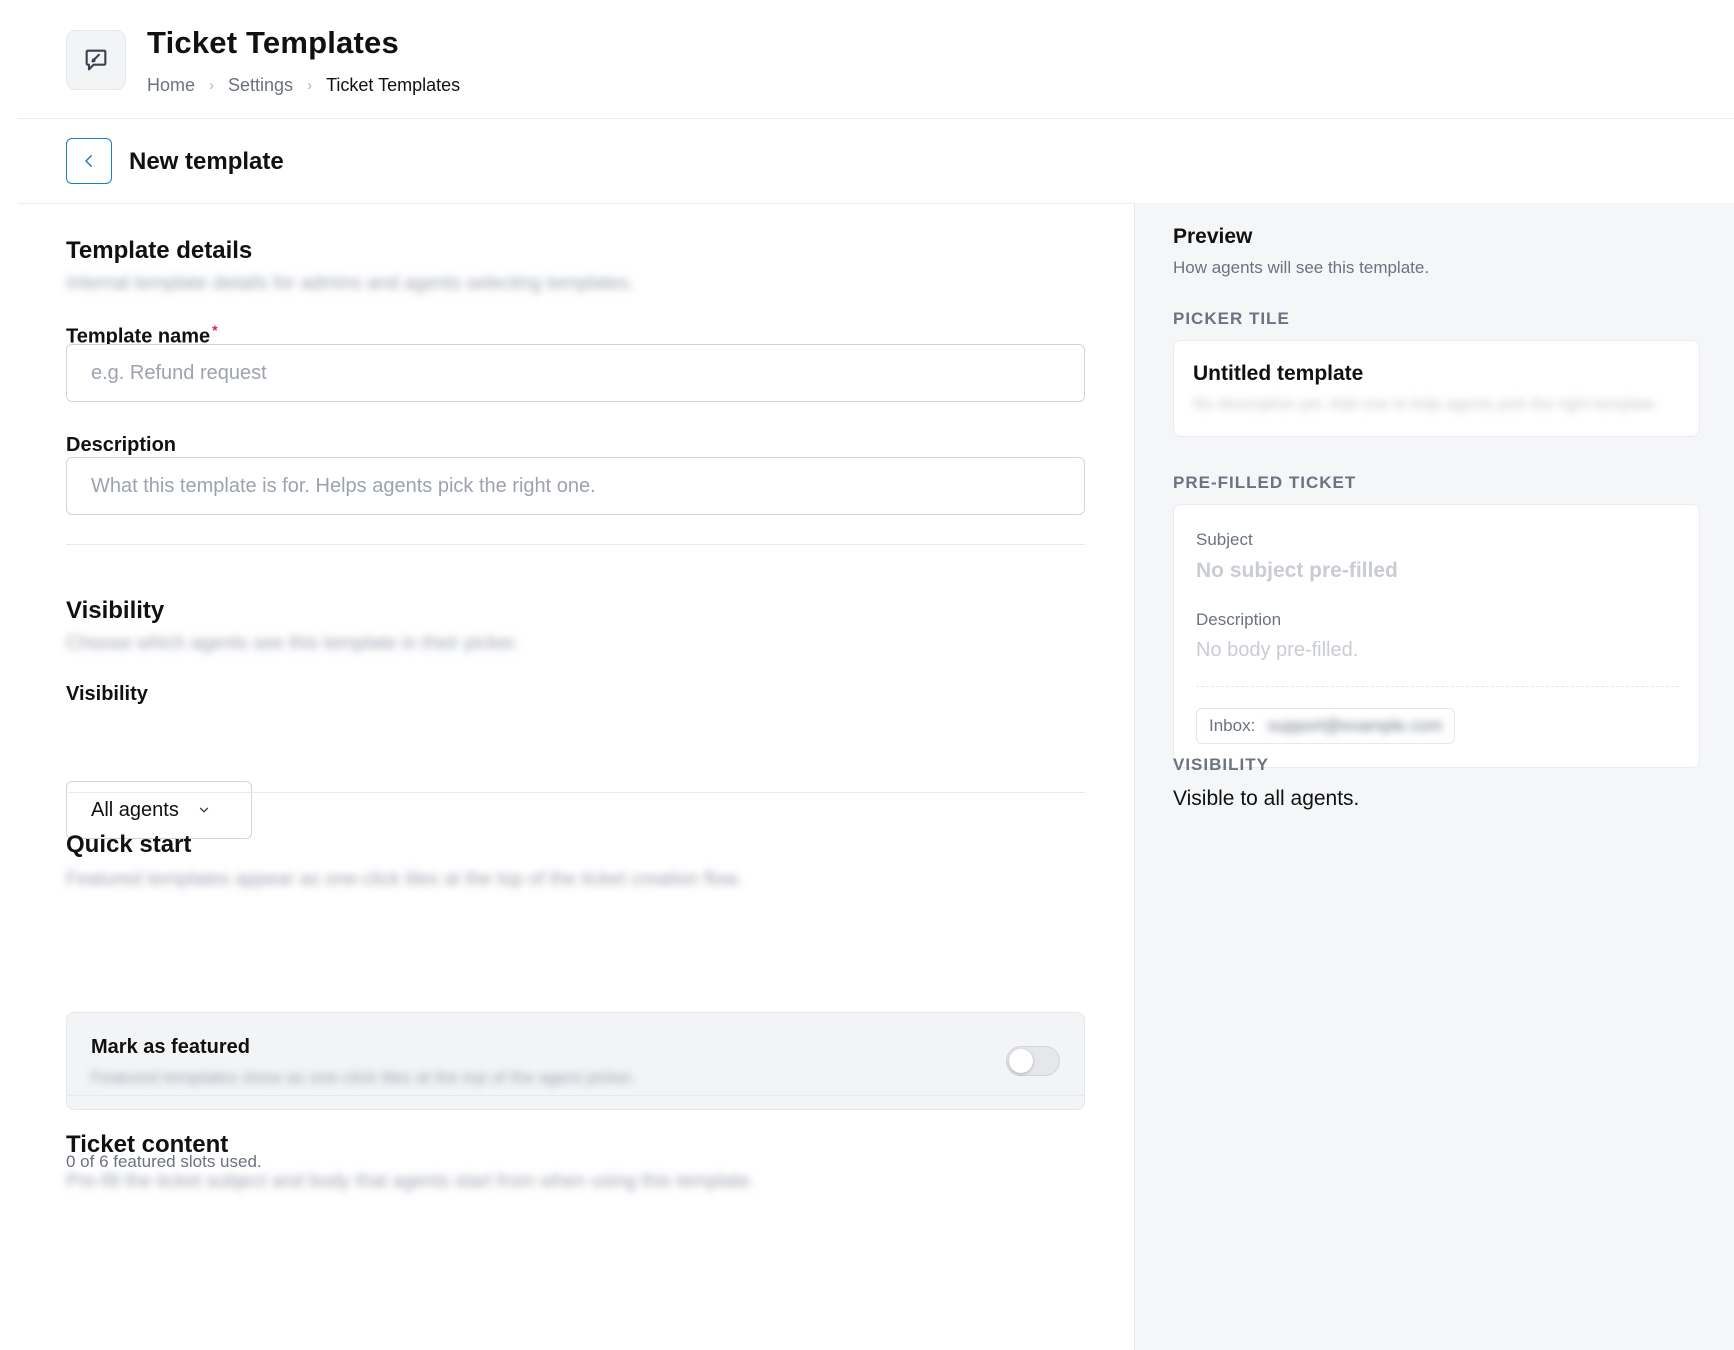 The height and width of the screenshot is (1350, 1734). I want to click on subject-empty-text: No subject pre-filled, so click(1297, 570).